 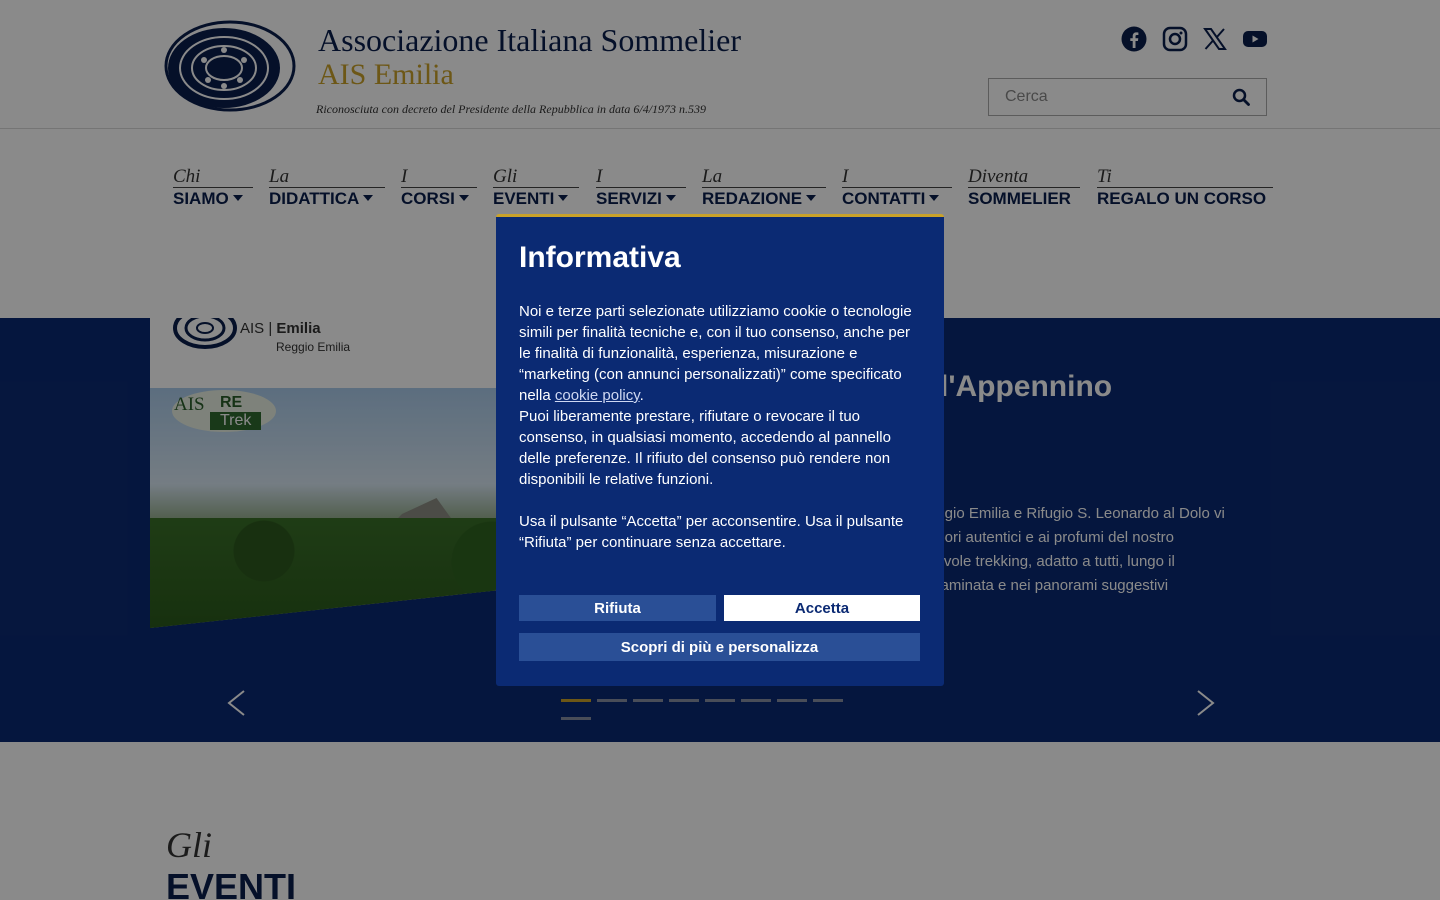 What do you see at coordinates (719, 647) in the screenshot?
I see `customize-button: Scopri di più e personalizza` at bounding box center [719, 647].